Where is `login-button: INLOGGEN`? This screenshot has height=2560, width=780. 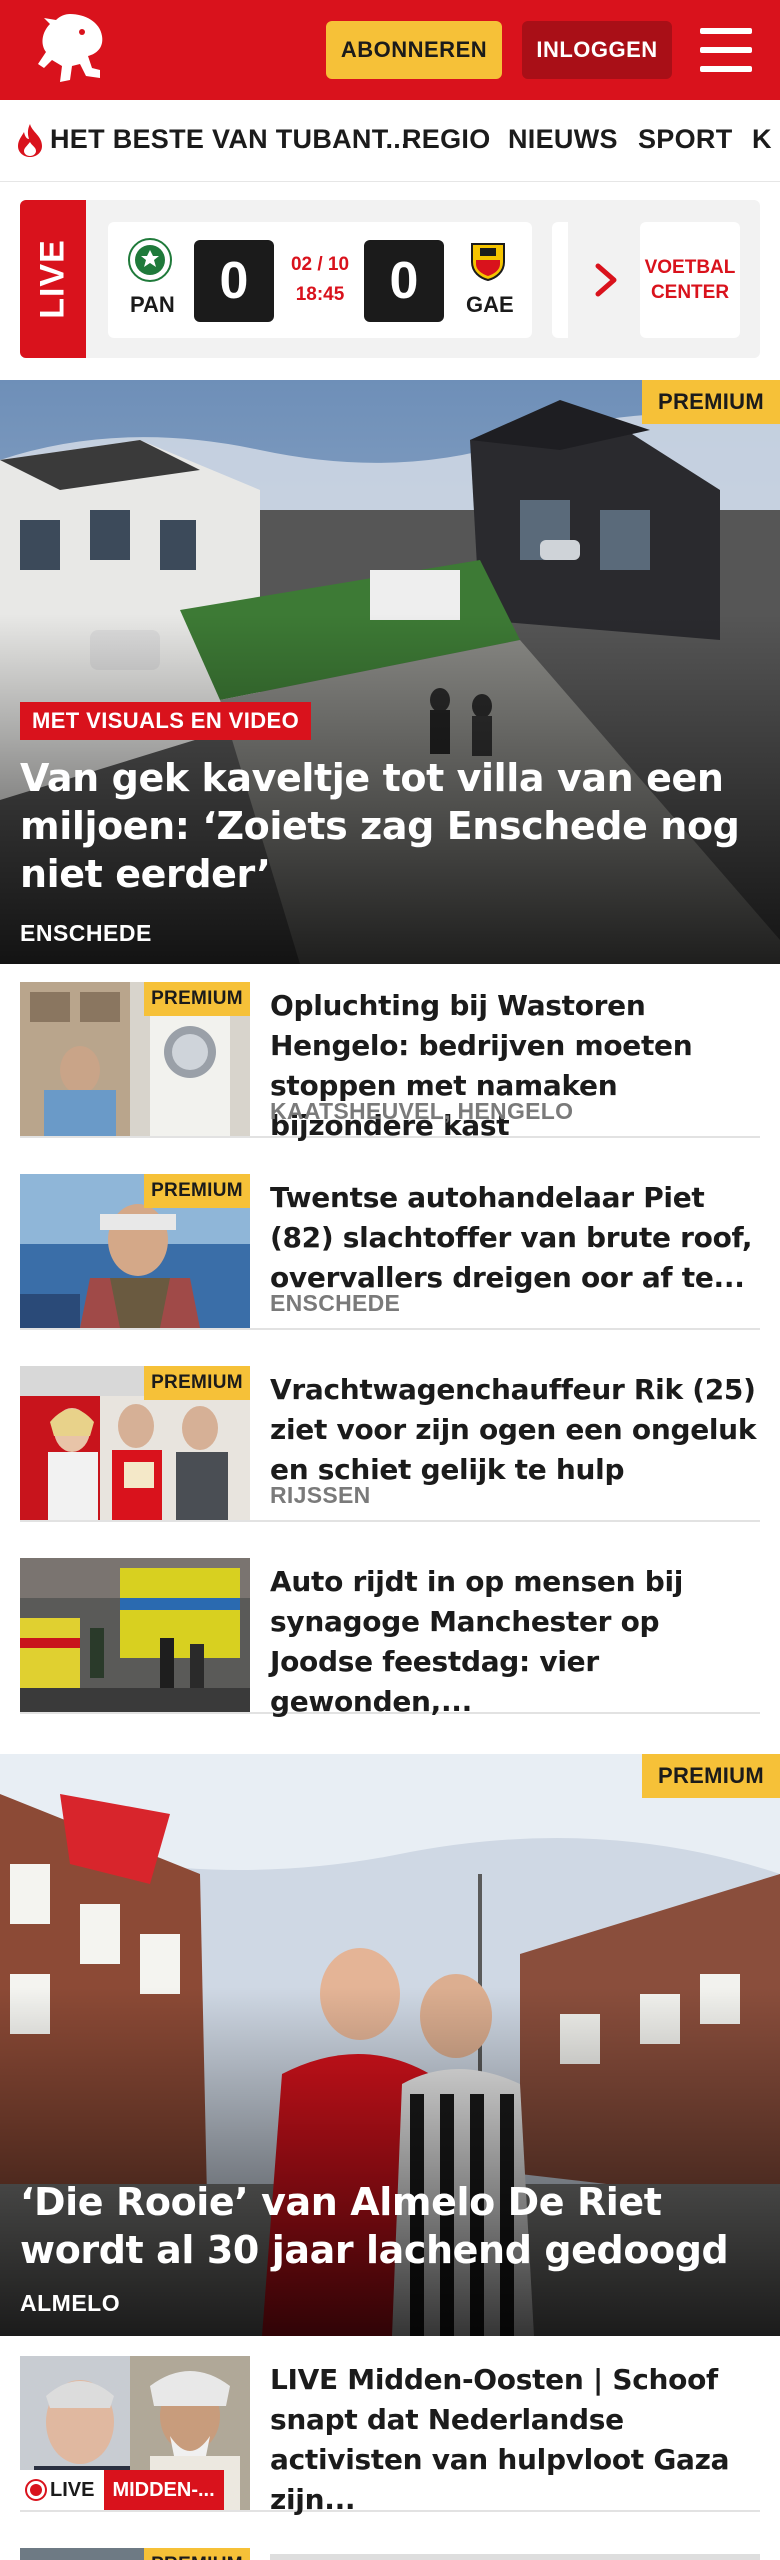 login-button: INLOGGEN is located at coordinates (597, 50).